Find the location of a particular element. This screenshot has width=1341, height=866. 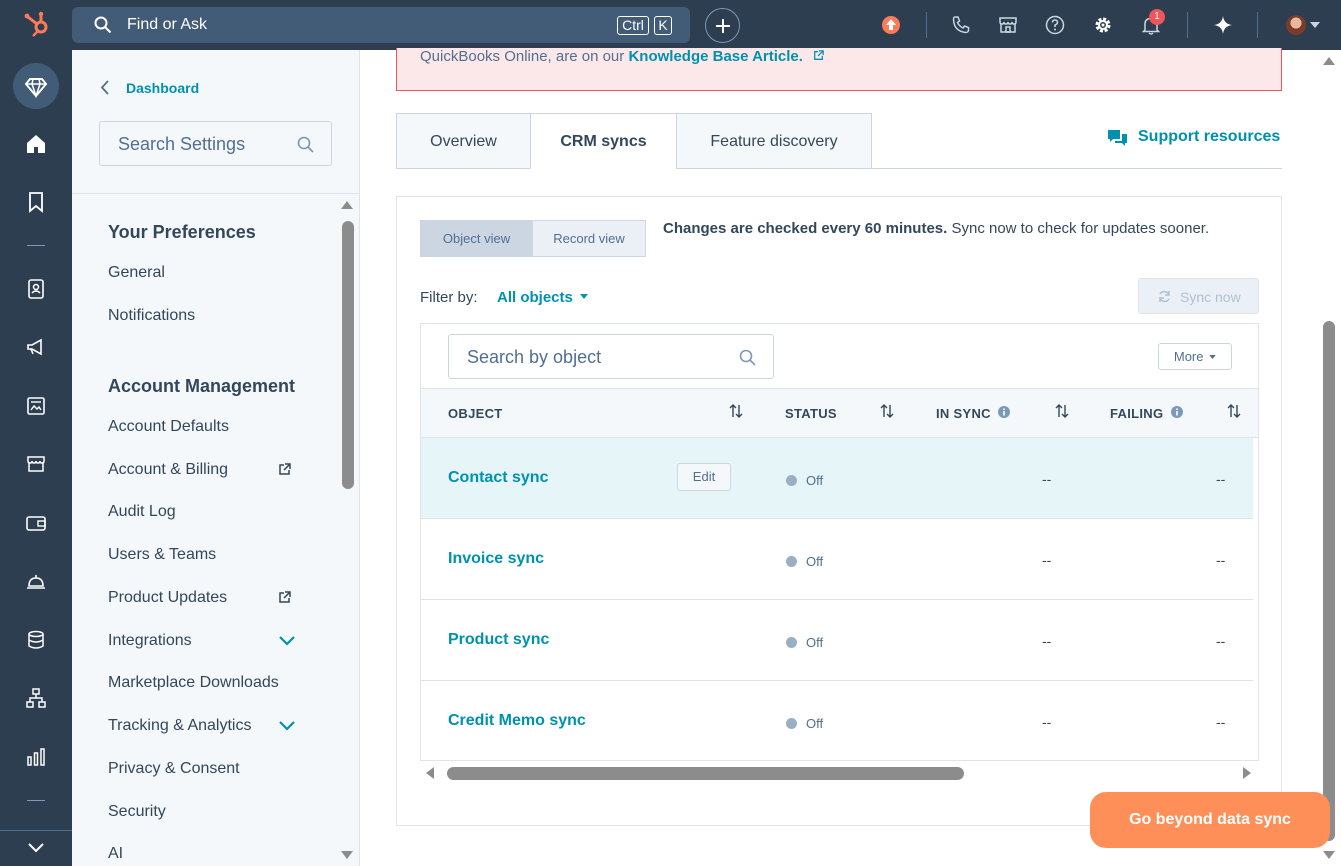

ai-sparkle-icon is located at coordinates (1223, 25).